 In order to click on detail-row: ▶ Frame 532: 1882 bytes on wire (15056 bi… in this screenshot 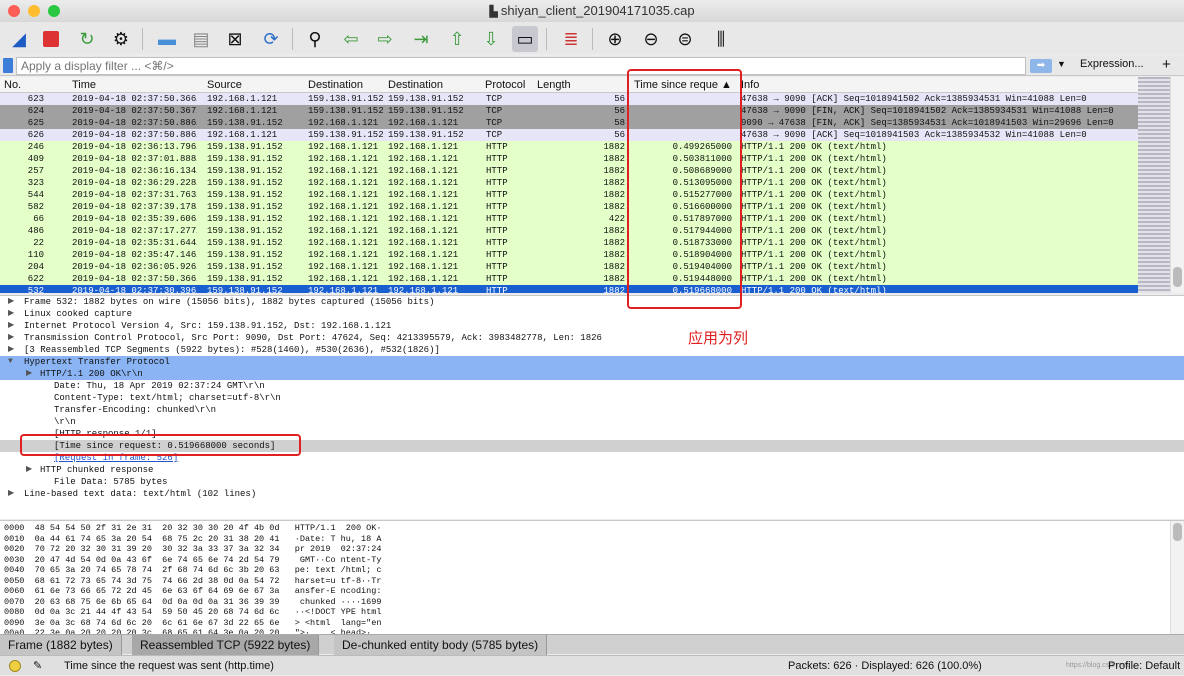, I will do `click(592, 302)`.